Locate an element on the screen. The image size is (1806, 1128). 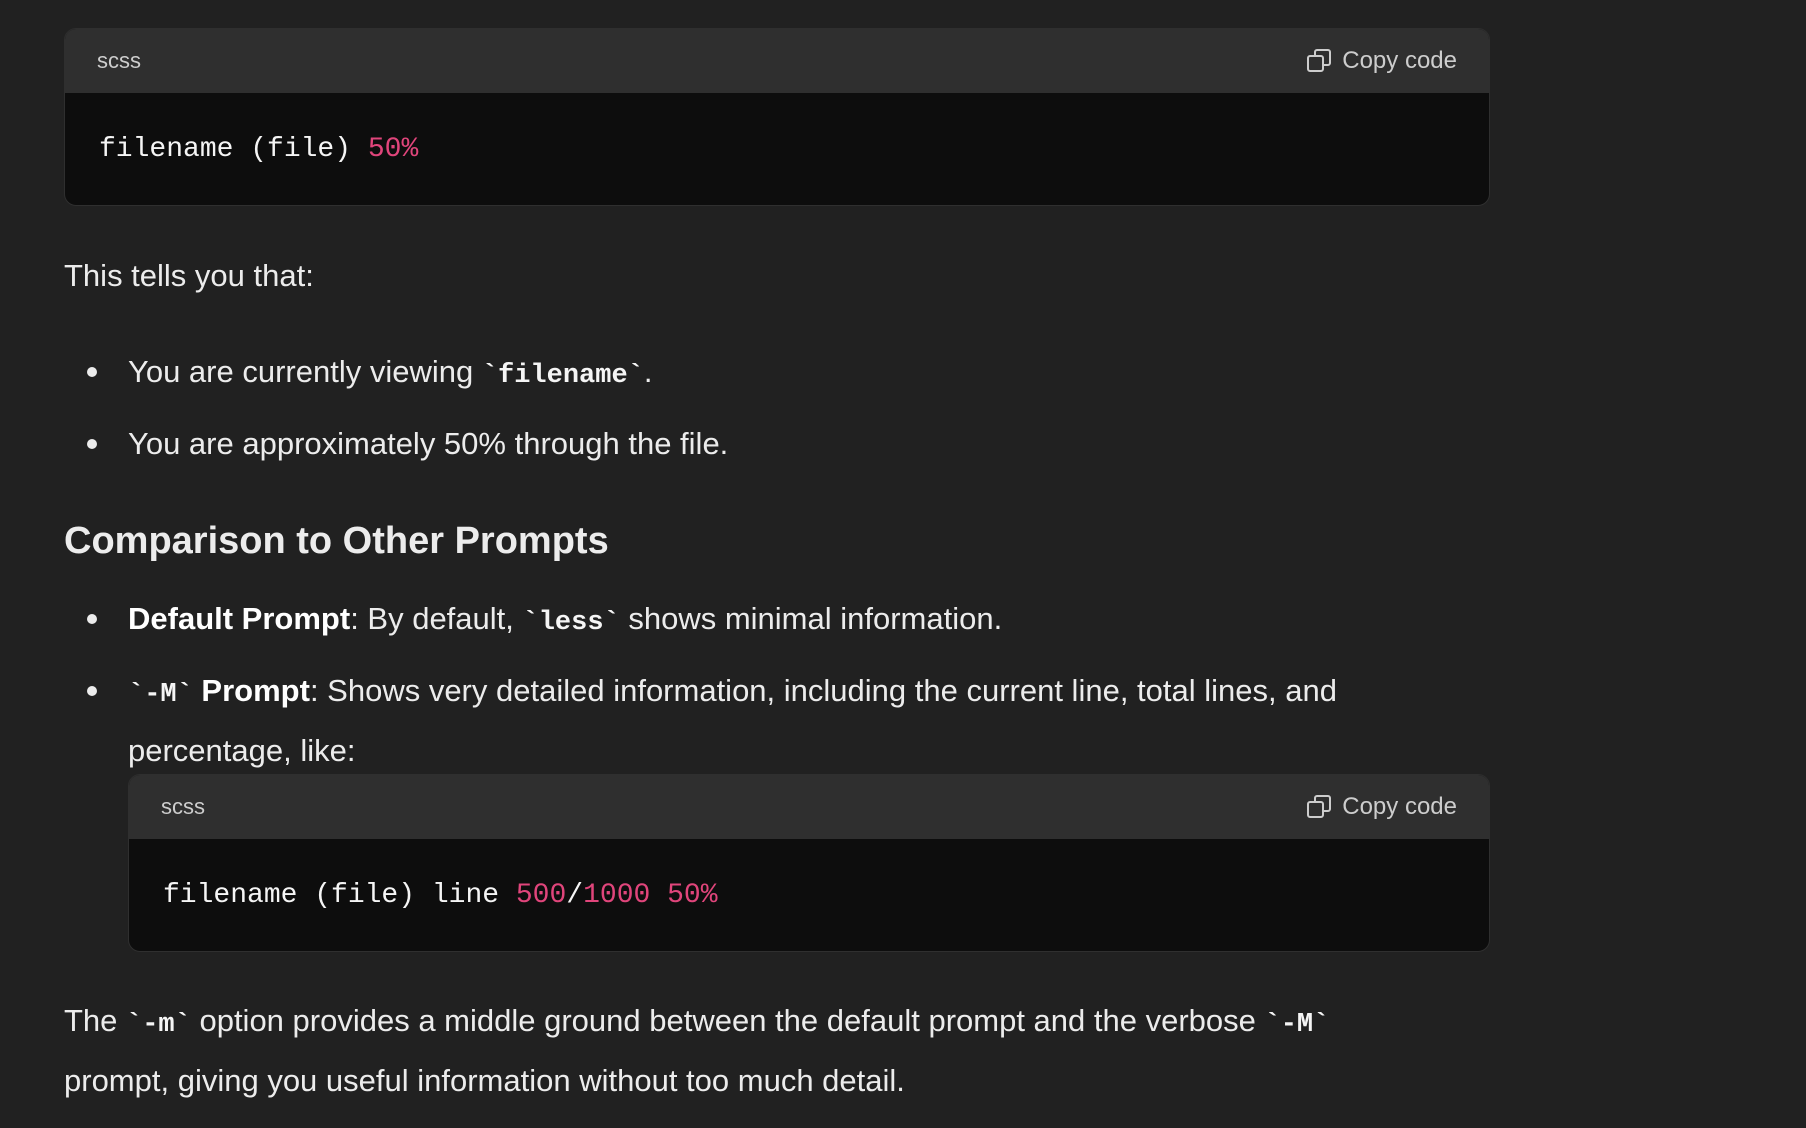
list-item-bold: Prompt is located at coordinates (251, 690).